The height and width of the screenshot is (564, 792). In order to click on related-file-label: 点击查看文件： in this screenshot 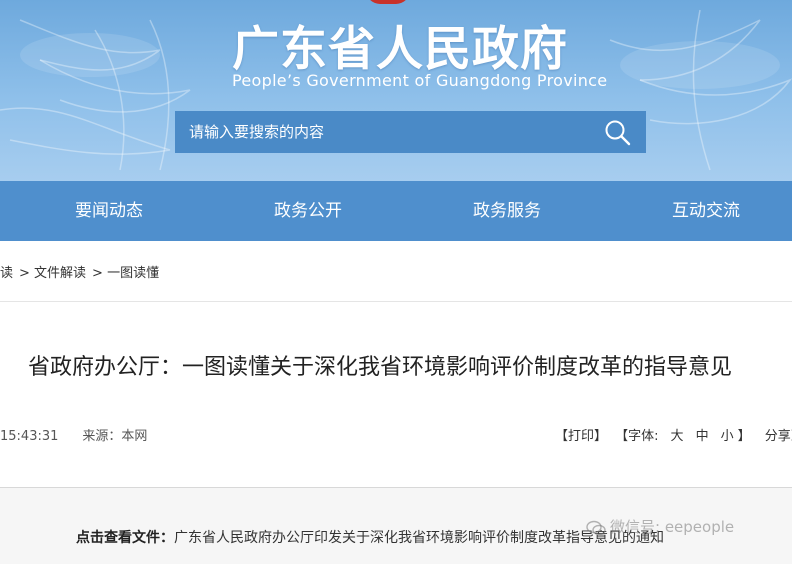, I will do `click(125, 538)`.